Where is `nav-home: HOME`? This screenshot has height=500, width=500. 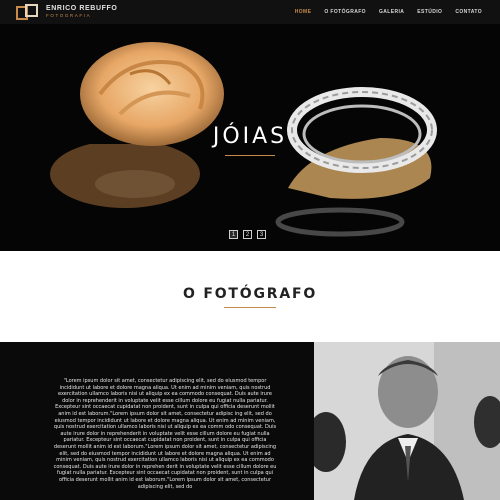
nav-home: HOME is located at coordinates (303, 12).